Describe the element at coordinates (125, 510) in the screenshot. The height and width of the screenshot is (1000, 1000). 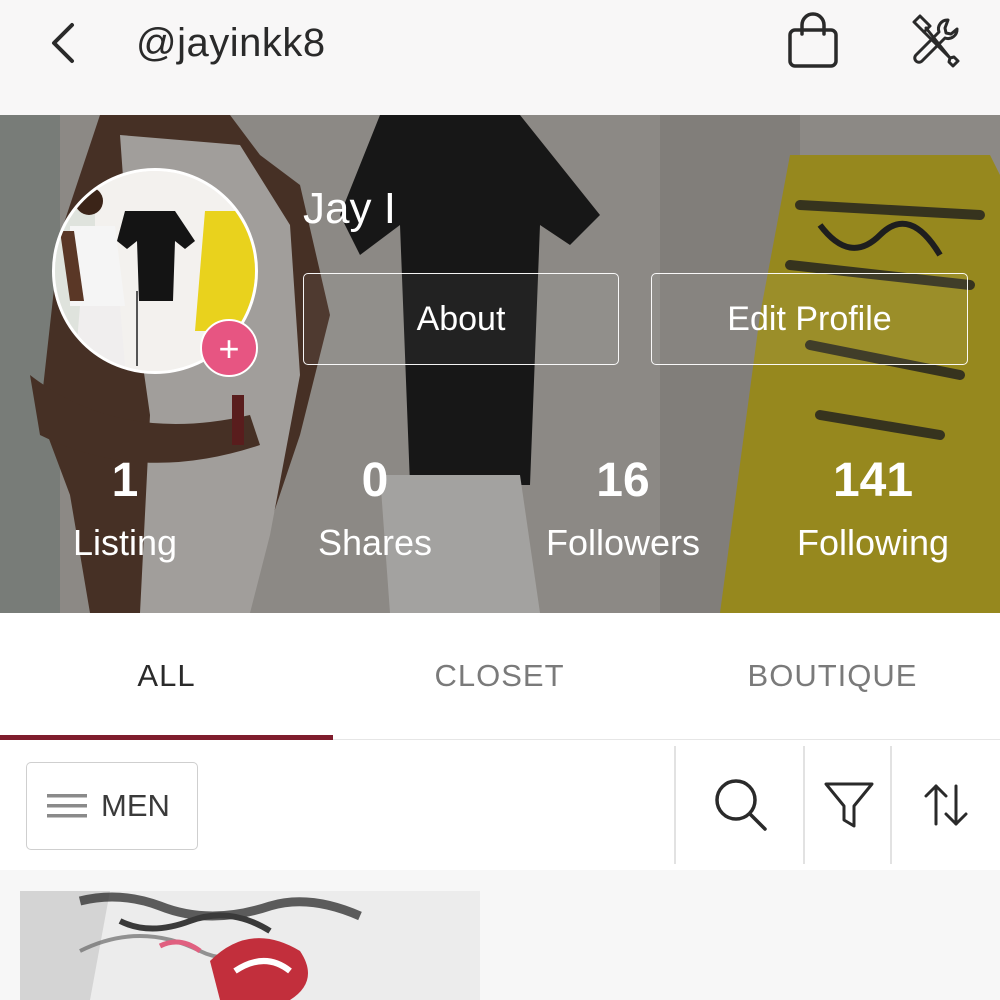
I see `stat-listing: 1 Listing` at that location.